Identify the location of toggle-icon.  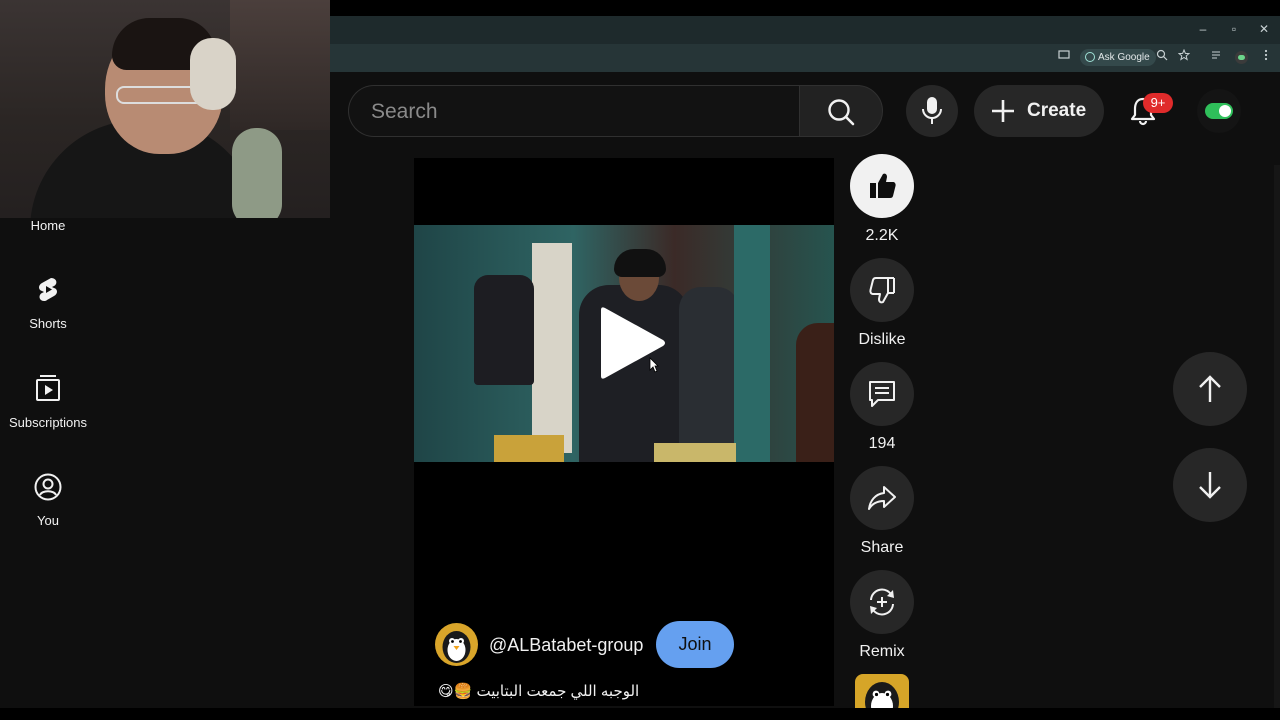
(1219, 111).